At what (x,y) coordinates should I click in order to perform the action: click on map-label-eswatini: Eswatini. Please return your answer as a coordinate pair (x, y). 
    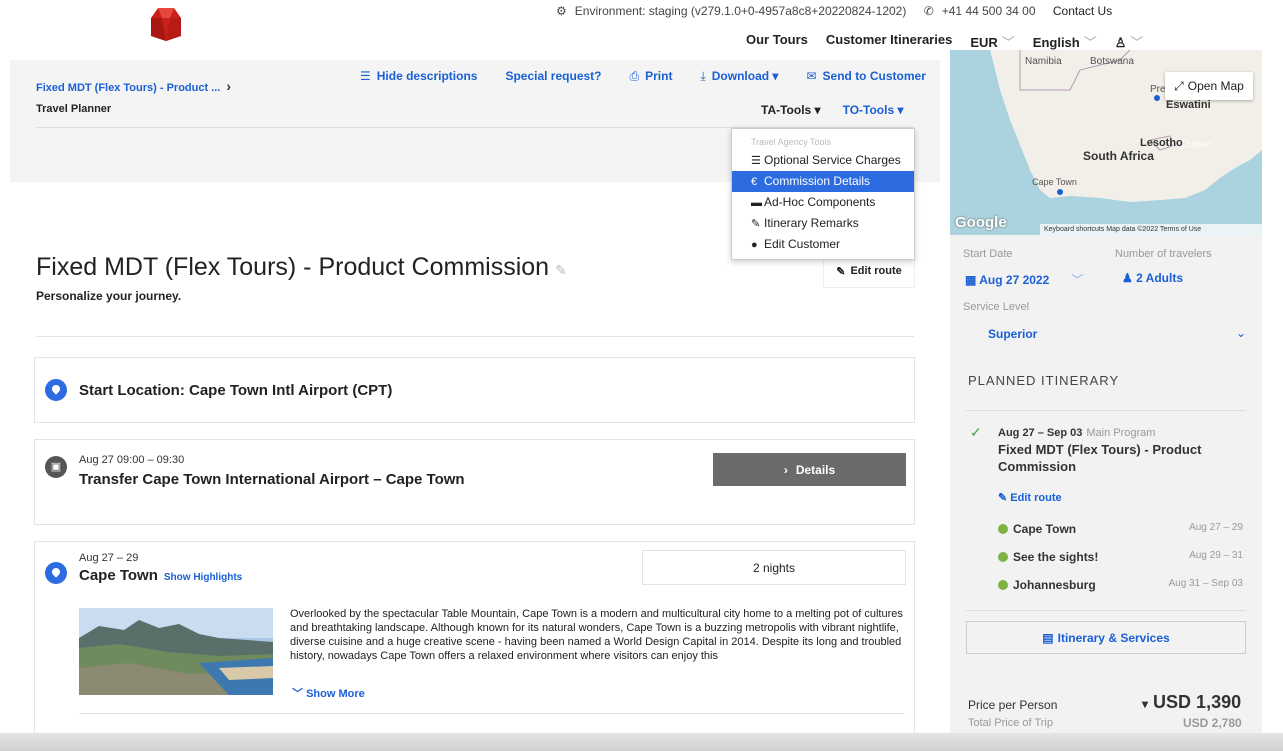
    Looking at the image, I should click on (1188, 105).